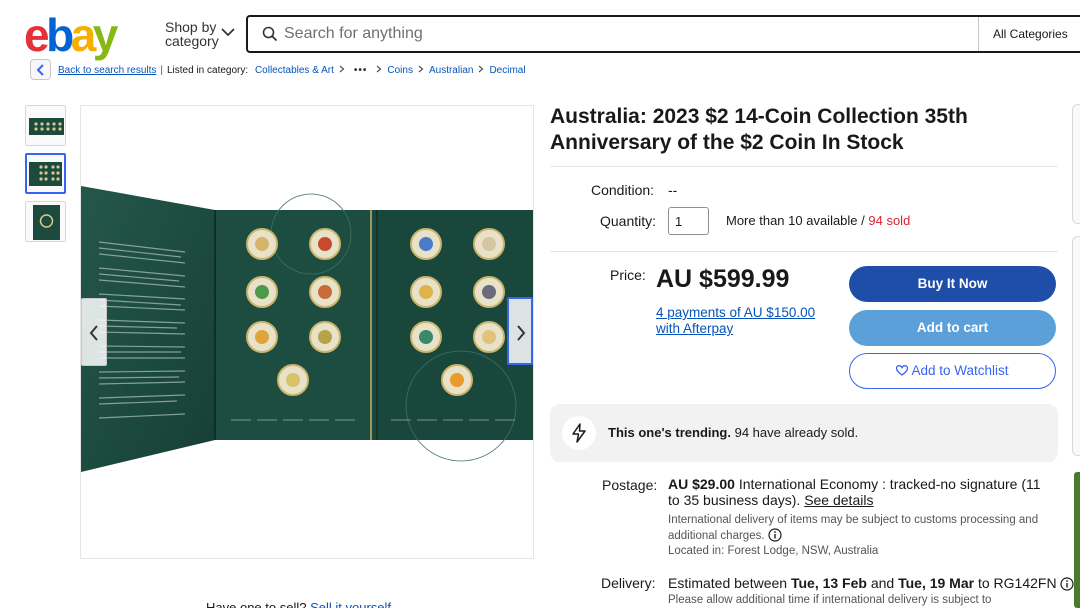  Describe the element at coordinates (960, 370) in the screenshot. I see `watchlist-label: Add to Watchlist` at that location.